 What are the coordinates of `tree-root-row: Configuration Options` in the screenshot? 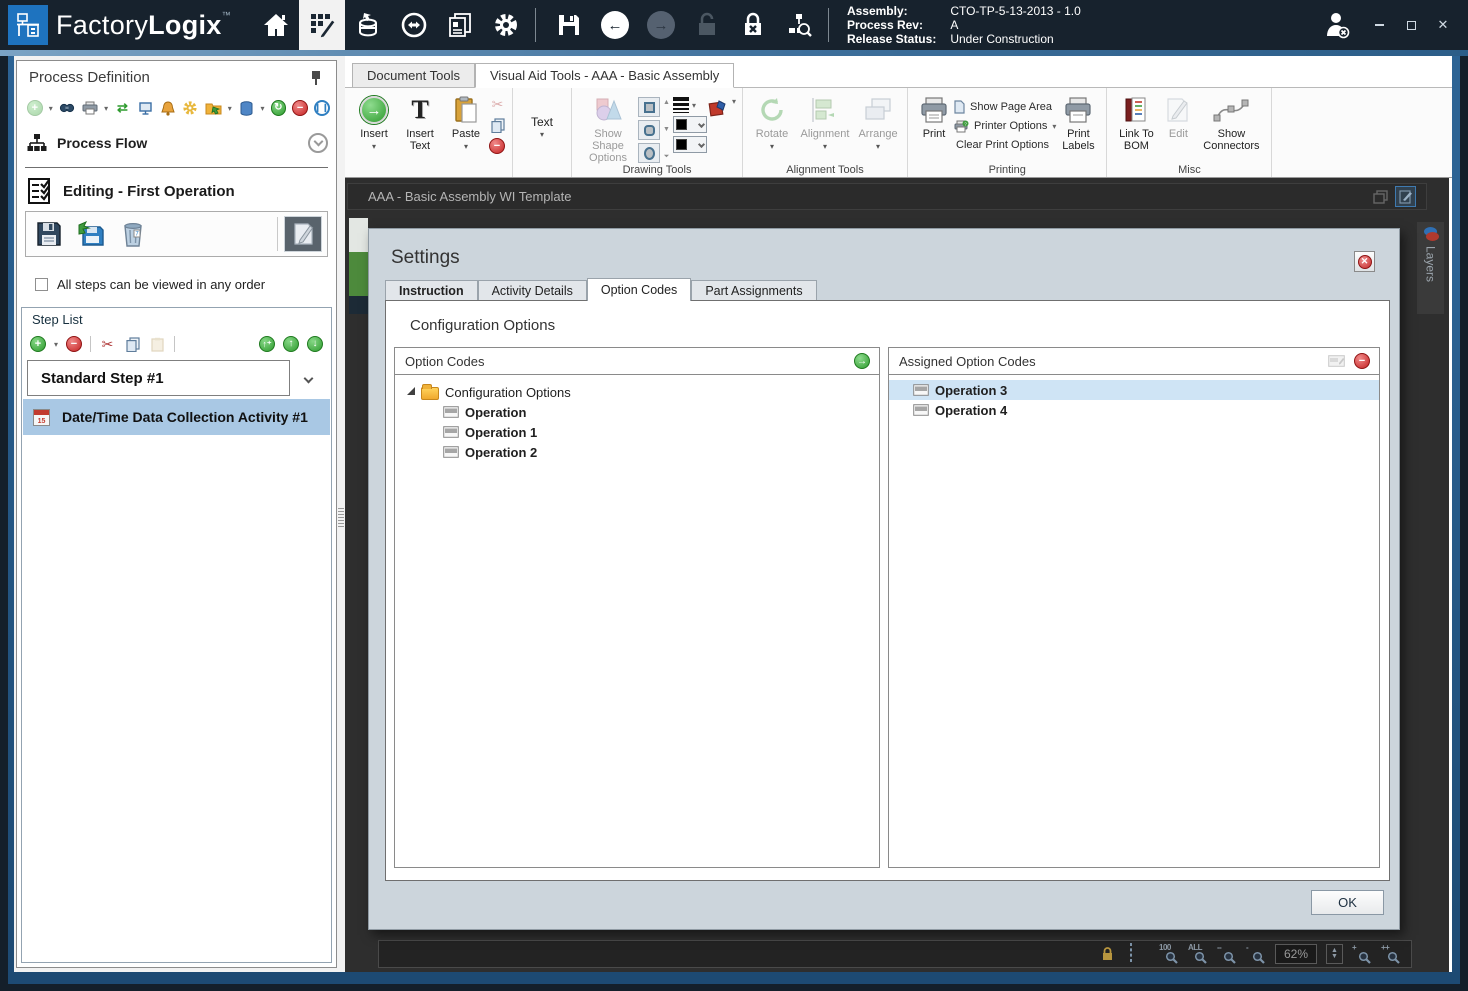 It's located at (637, 392).